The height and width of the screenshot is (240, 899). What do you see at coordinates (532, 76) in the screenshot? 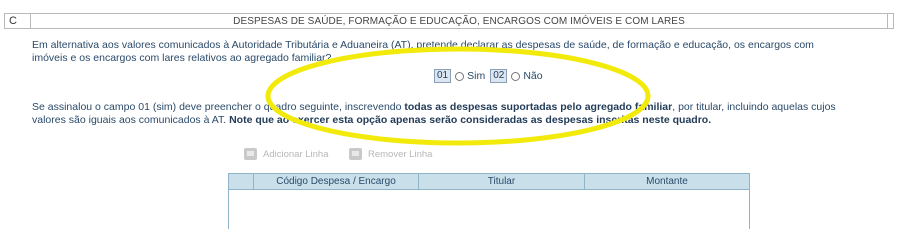
I see `radio-no-label: Não` at bounding box center [532, 76].